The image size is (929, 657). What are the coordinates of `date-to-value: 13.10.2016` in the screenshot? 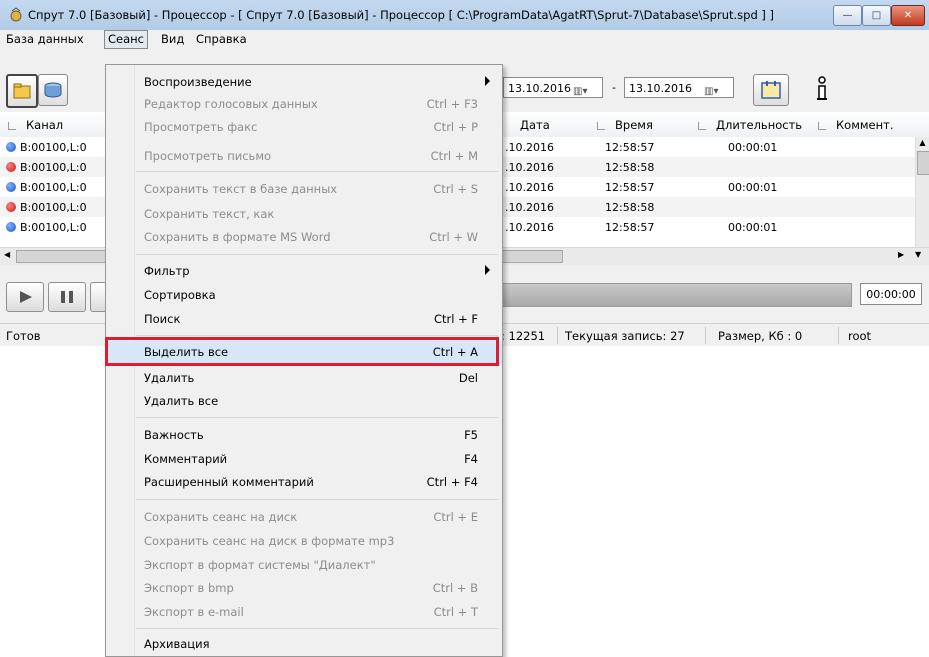 It's located at (660, 88).